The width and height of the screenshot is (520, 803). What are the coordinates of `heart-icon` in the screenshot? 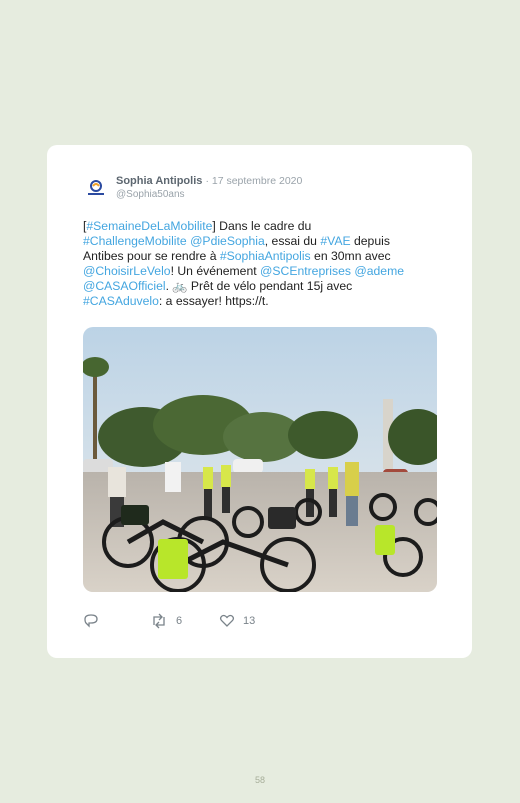 It's located at (227, 621).